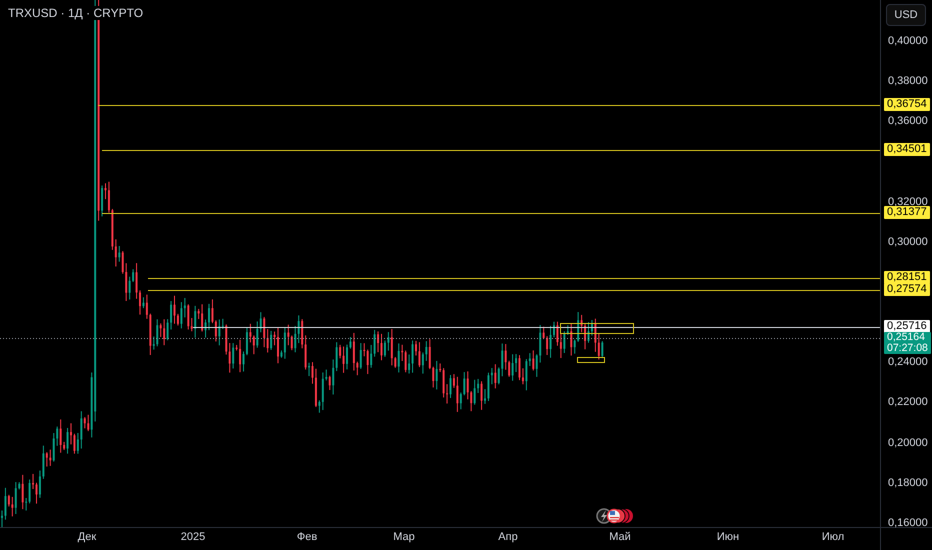 This screenshot has width=932, height=550. Describe the element at coordinates (76, 13) in the screenshot. I see `symbol-title: TRXUSD · 1Д · CRYPTO` at that location.